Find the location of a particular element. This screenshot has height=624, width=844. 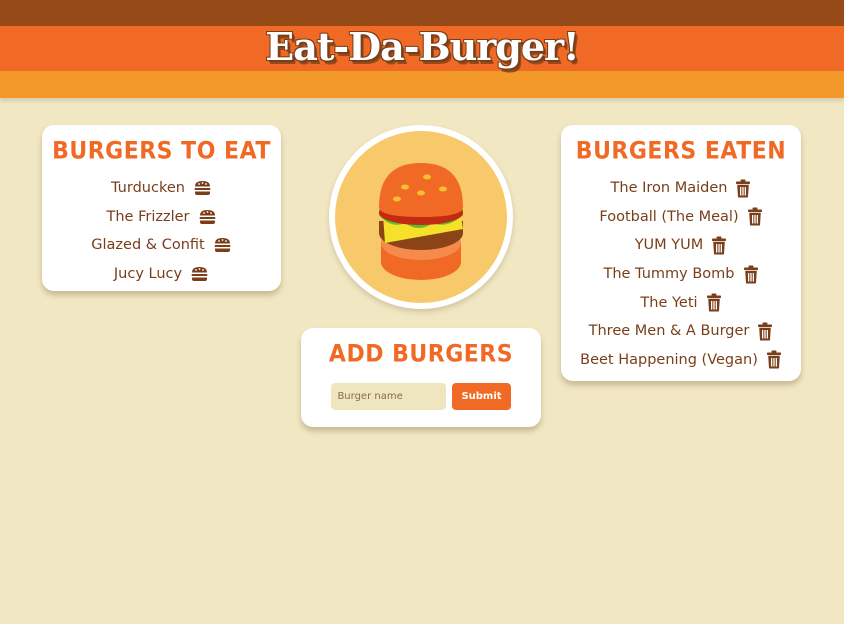

eaten-list-item: The Yeti is located at coordinates (681, 302).